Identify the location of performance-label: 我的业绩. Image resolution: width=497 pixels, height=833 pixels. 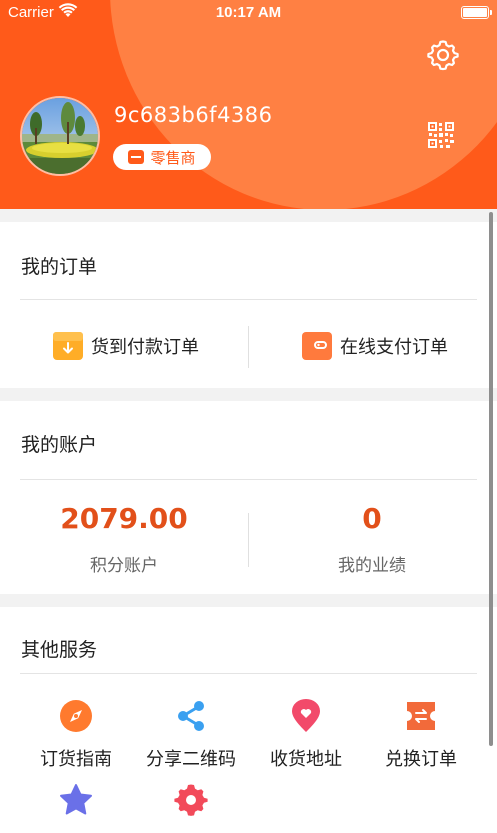
(372, 563).